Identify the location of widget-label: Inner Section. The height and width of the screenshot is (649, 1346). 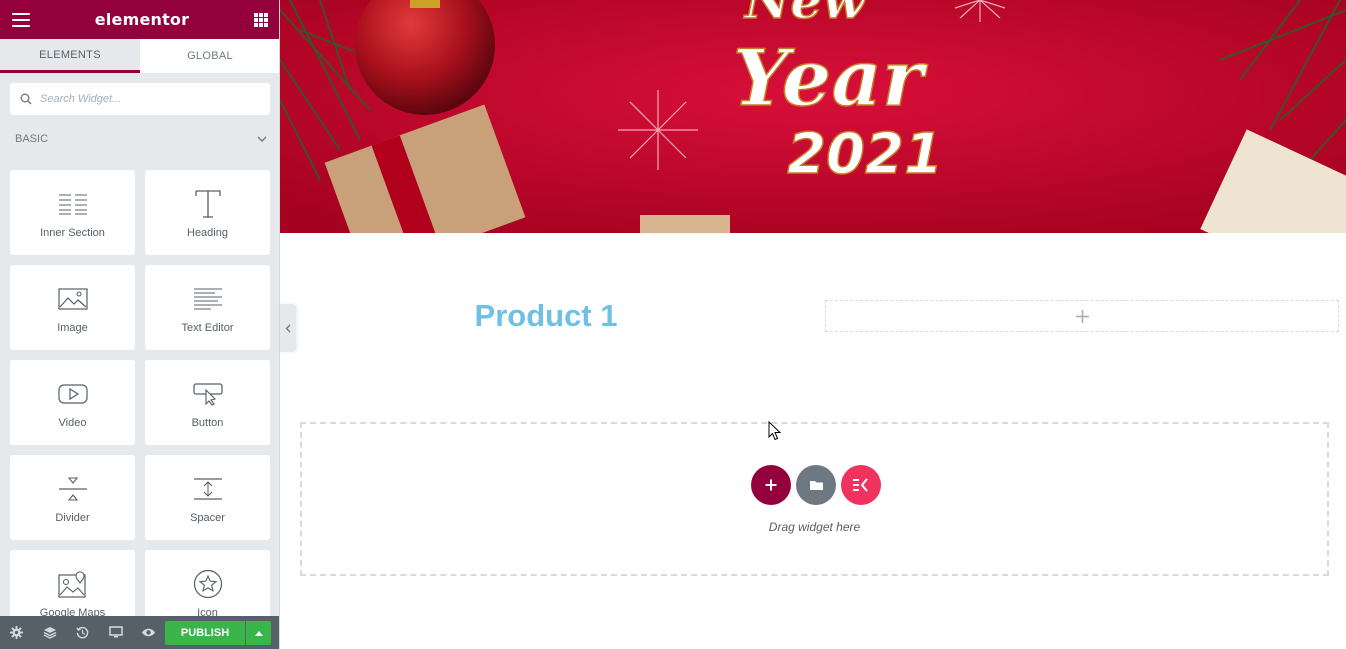
(72, 232).